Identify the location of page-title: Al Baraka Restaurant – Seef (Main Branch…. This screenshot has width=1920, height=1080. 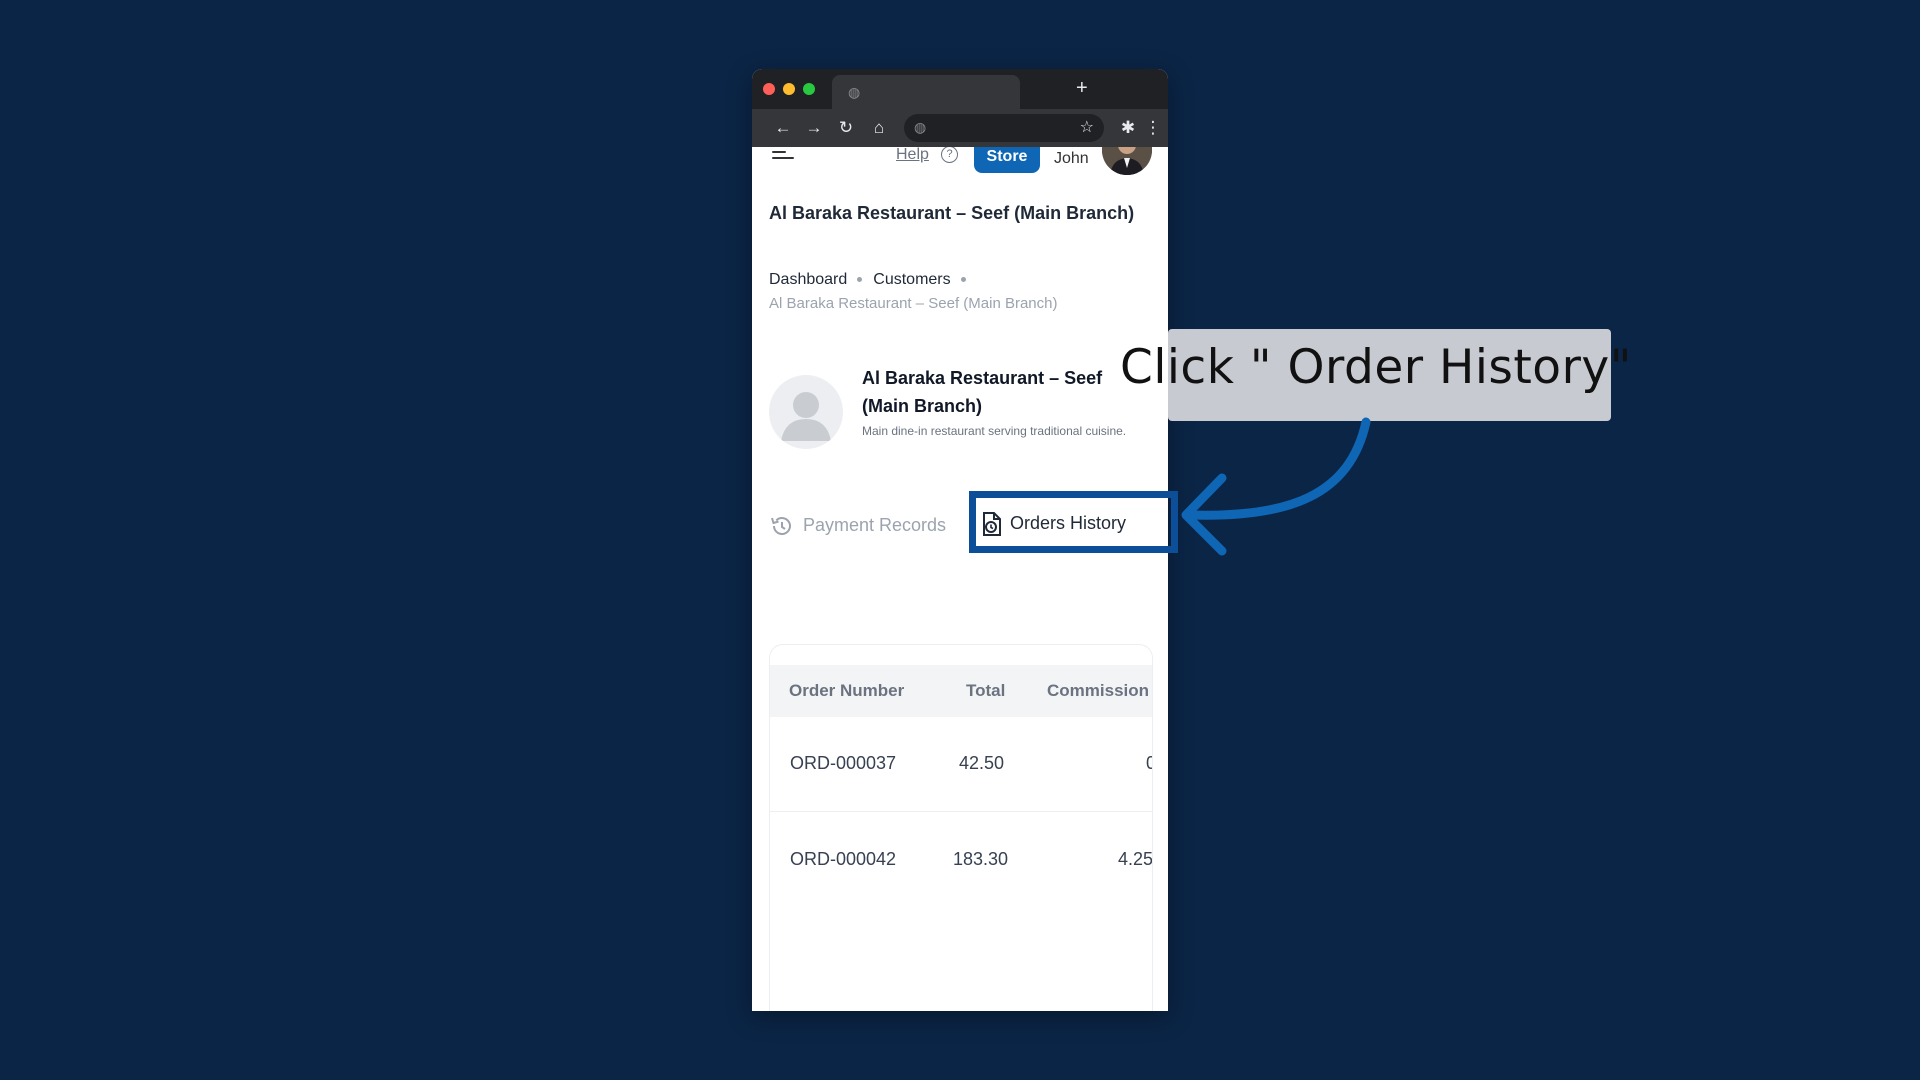
(952, 213).